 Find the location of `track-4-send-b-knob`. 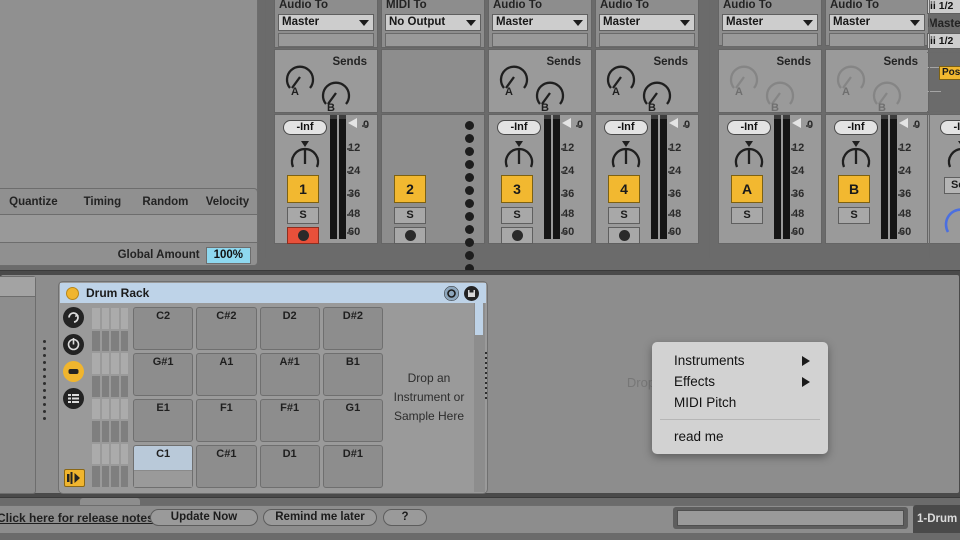

track-4-send-b-knob is located at coordinates (657, 93).